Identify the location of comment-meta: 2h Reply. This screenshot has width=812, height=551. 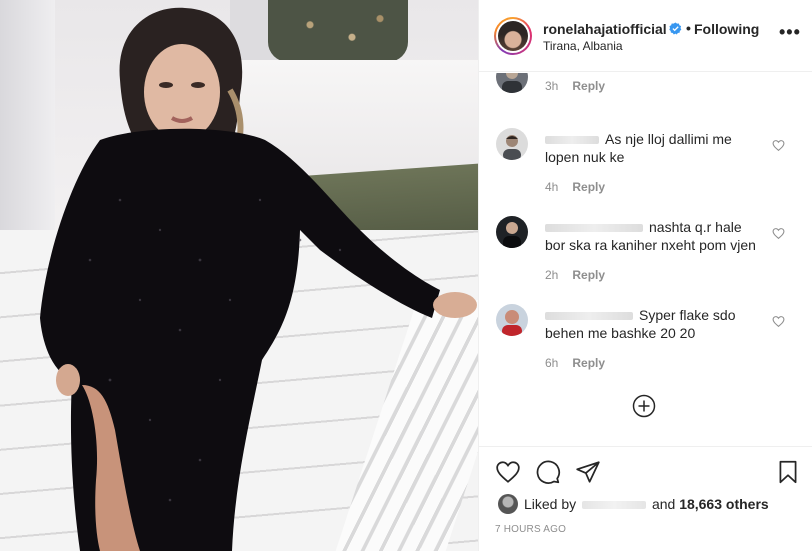
(575, 275).